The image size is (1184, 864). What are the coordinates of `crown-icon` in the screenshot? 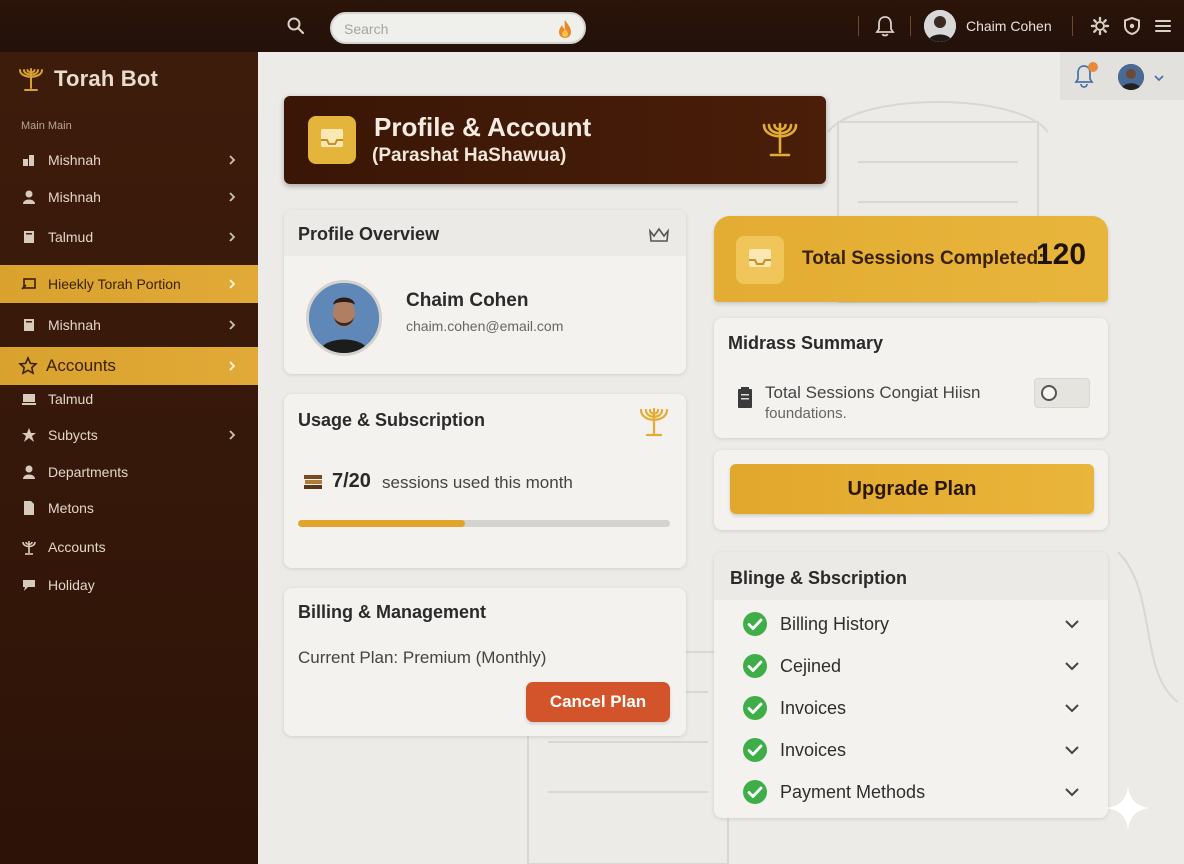 It's located at (659, 235).